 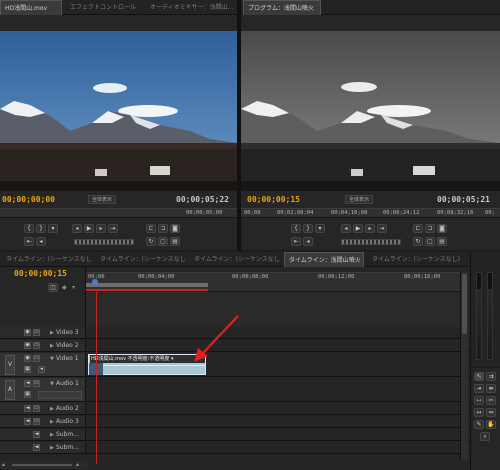 I want to click on target-a-marker: A, so click(x=10, y=390).